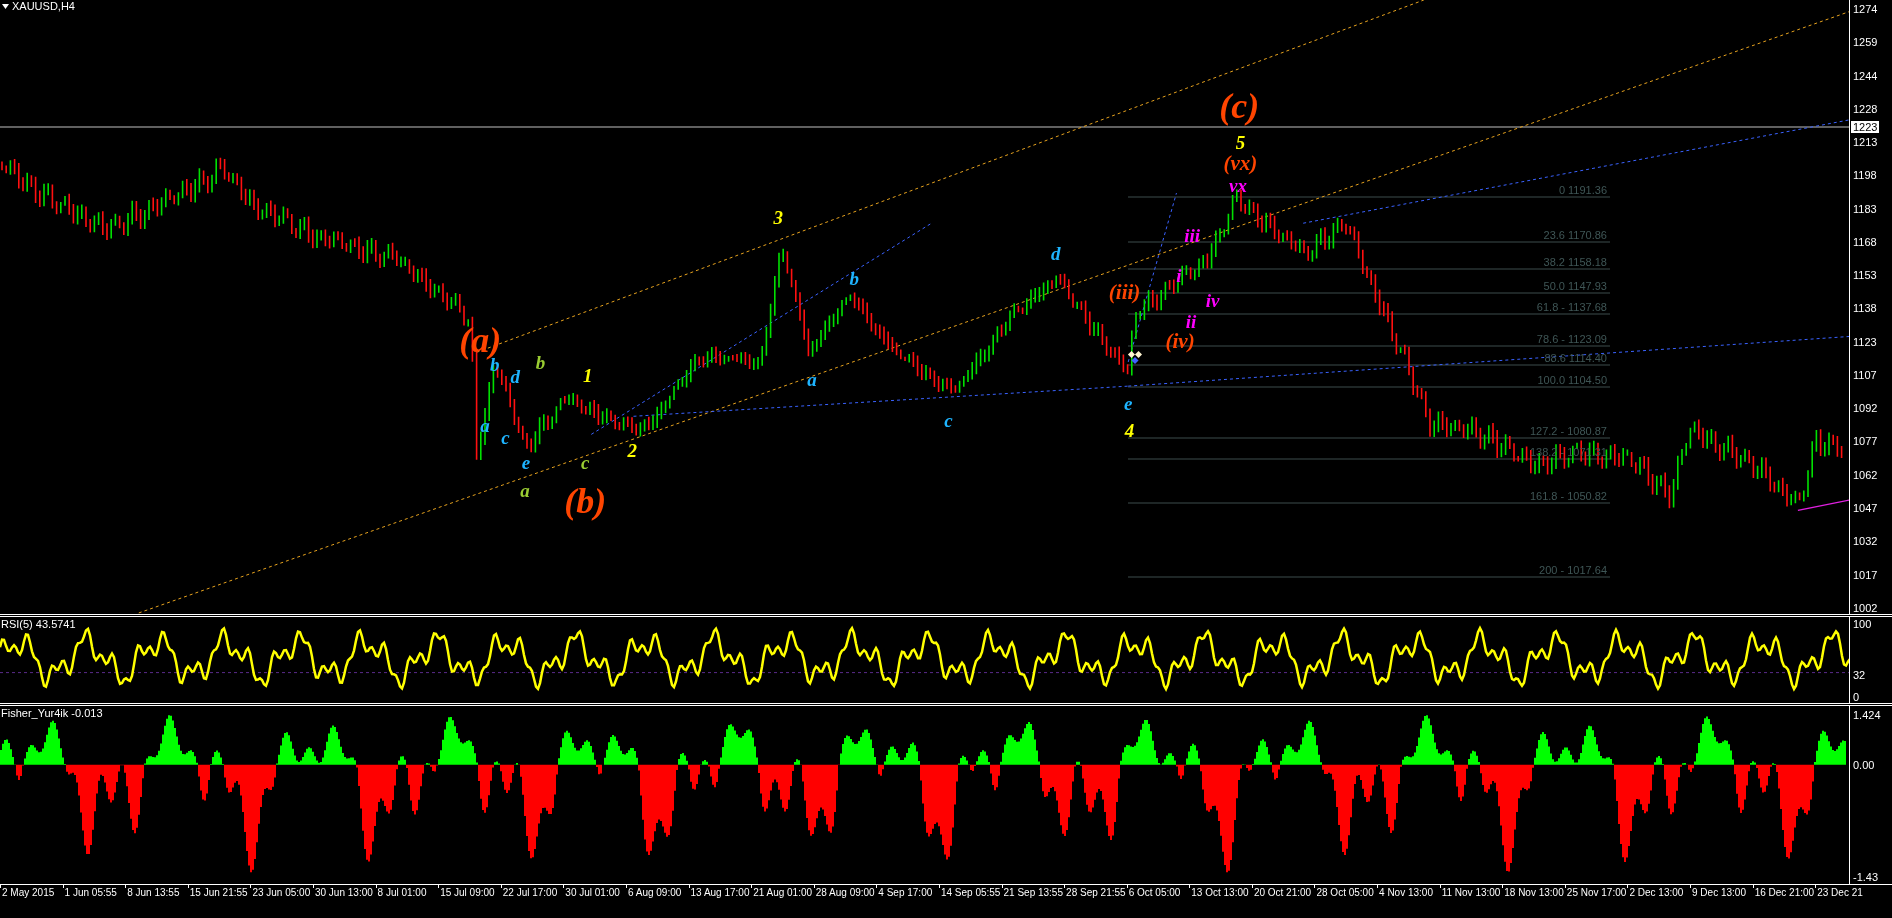  What do you see at coordinates (1865, 175) in the screenshot?
I see `price-axis-label: 1198` at bounding box center [1865, 175].